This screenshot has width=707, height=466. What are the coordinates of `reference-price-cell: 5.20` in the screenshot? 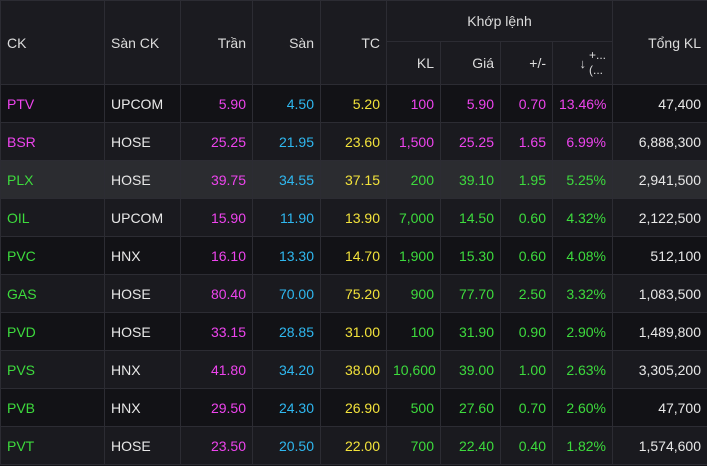 It's located at (353, 103).